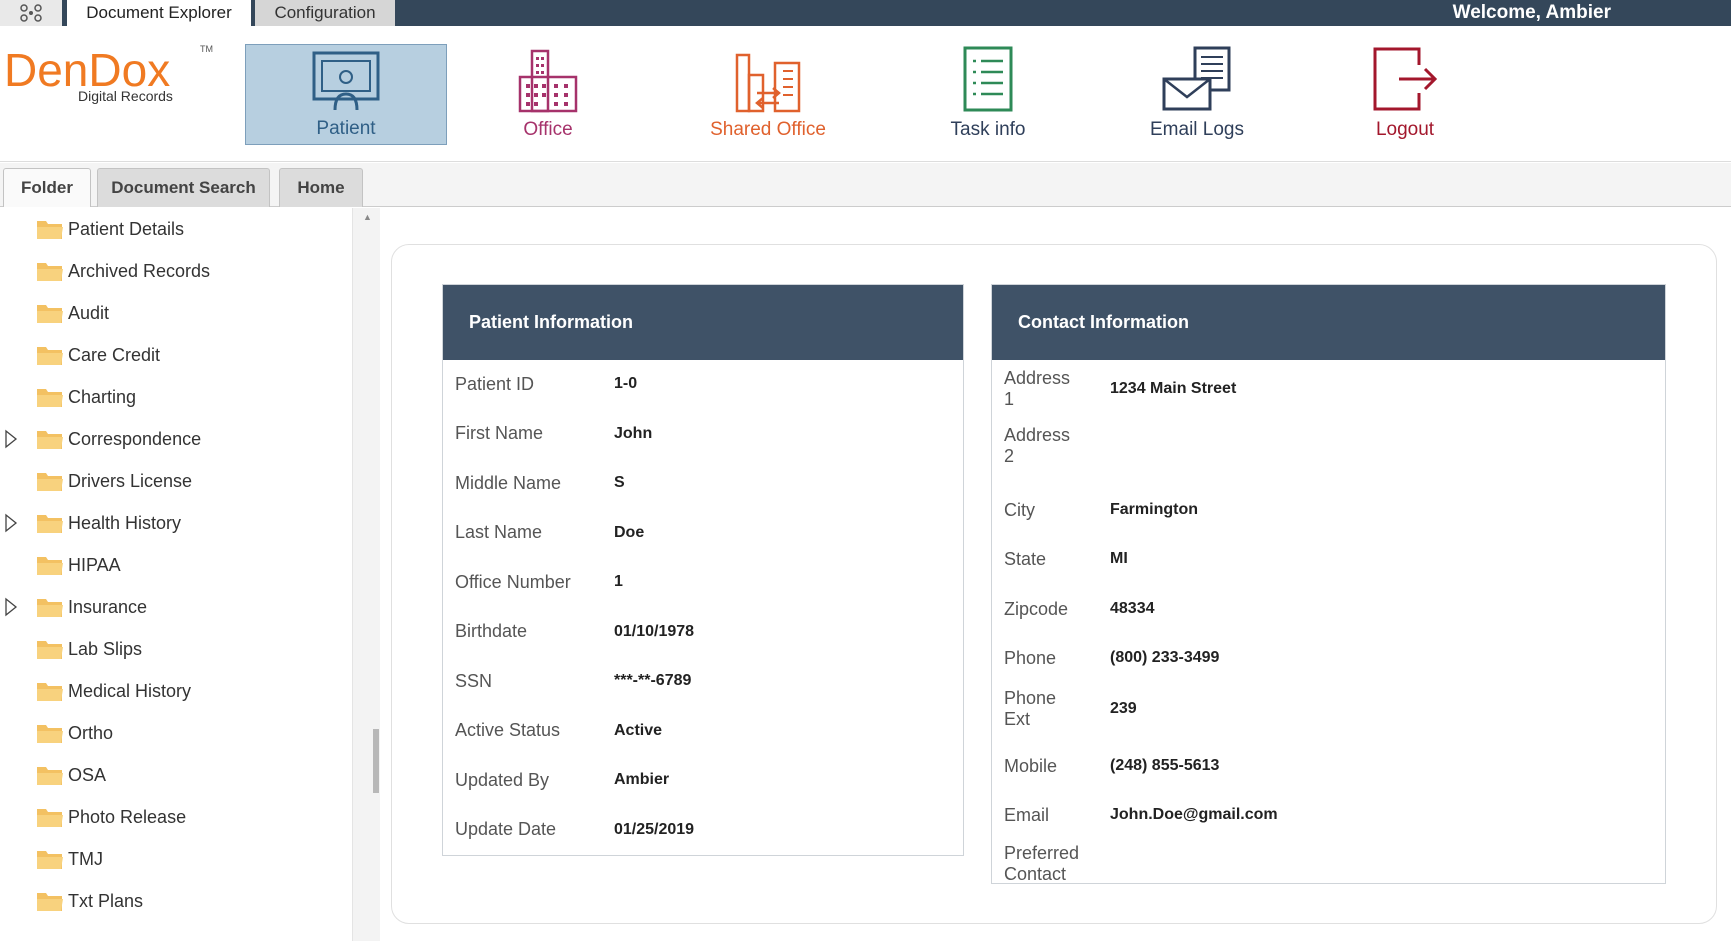 Image resolution: width=1731 pixels, height=941 pixels. I want to click on field-label: Office Number, so click(513, 581).